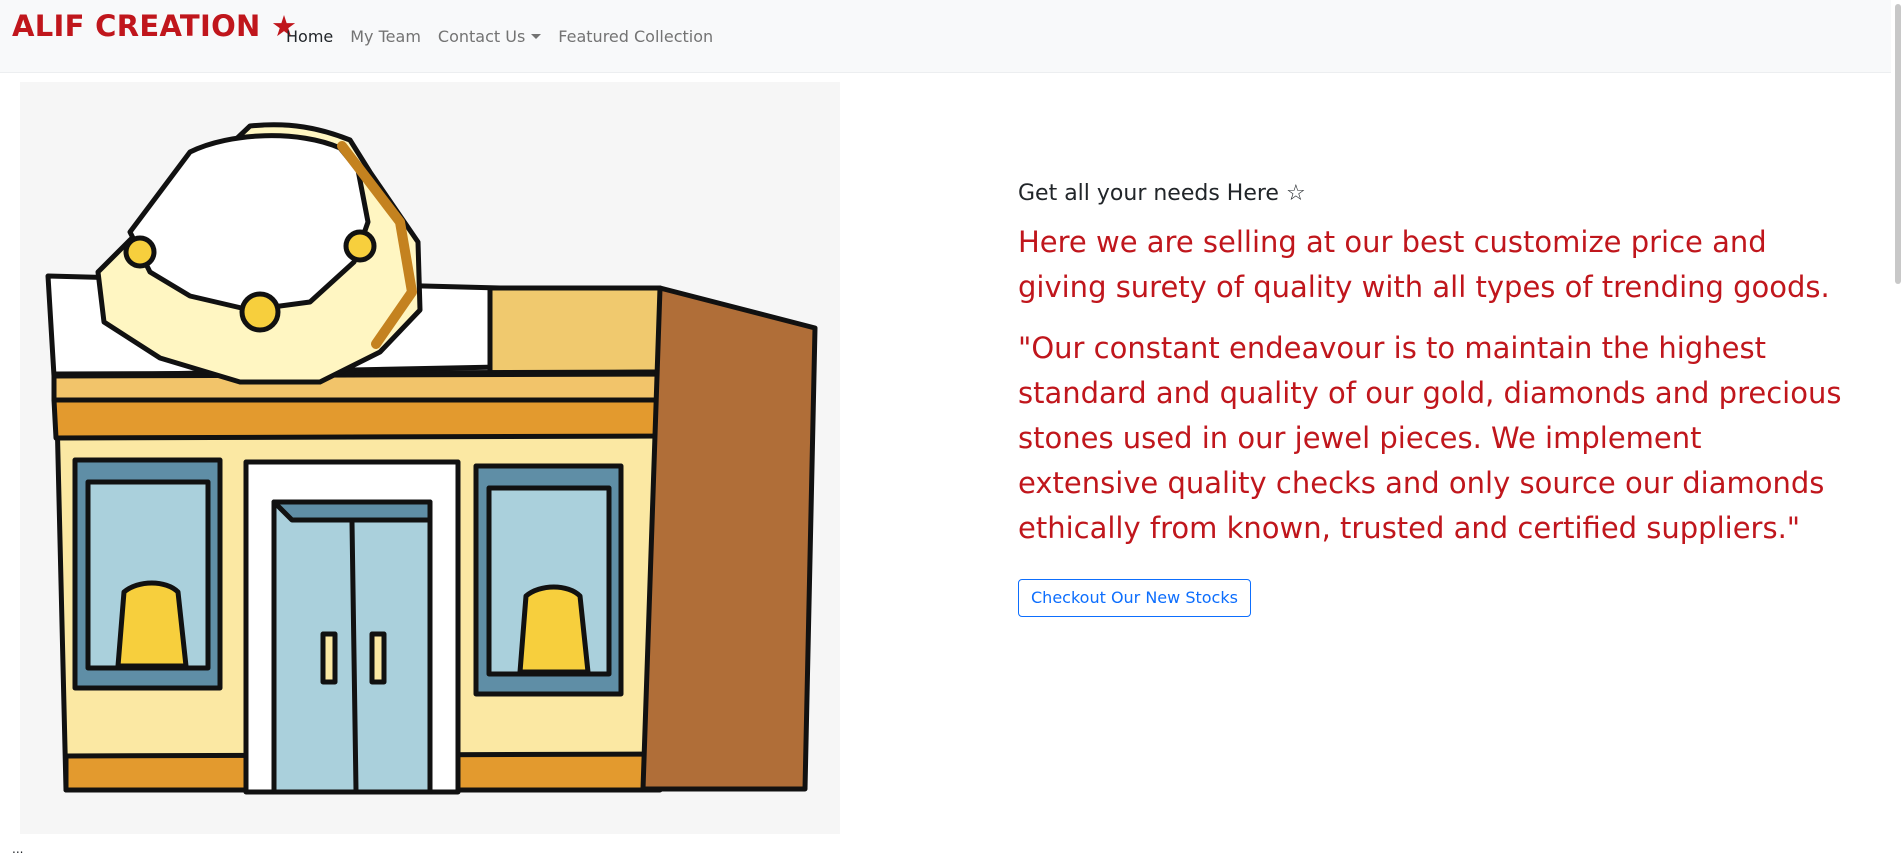 The image size is (1903, 860). What do you see at coordinates (154, 26) in the screenshot?
I see `brand-logo: ALIF CREATION ★` at bounding box center [154, 26].